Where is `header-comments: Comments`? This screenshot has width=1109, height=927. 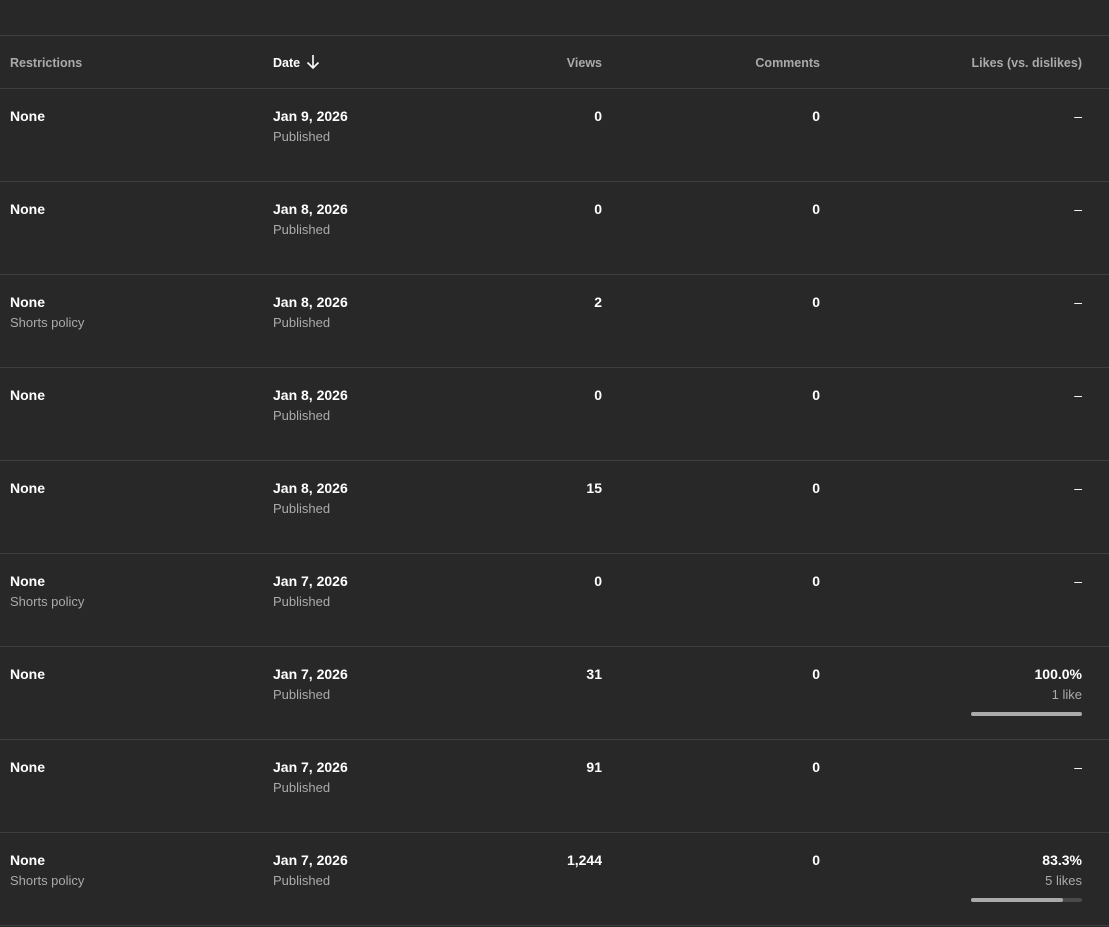
header-comments: Comments is located at coordinates (787, 63).